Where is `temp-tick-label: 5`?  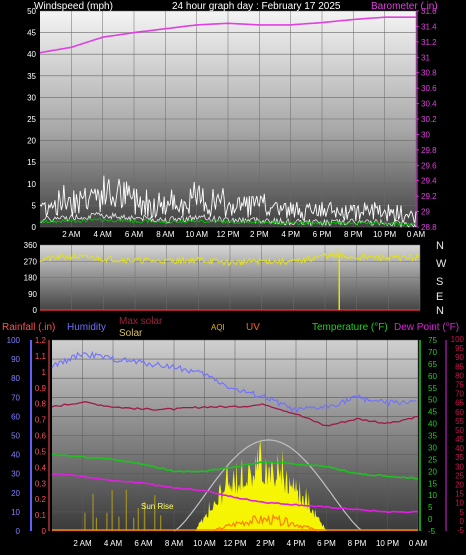 temp-tick-label: 5 is located at coordinates (430, 507).